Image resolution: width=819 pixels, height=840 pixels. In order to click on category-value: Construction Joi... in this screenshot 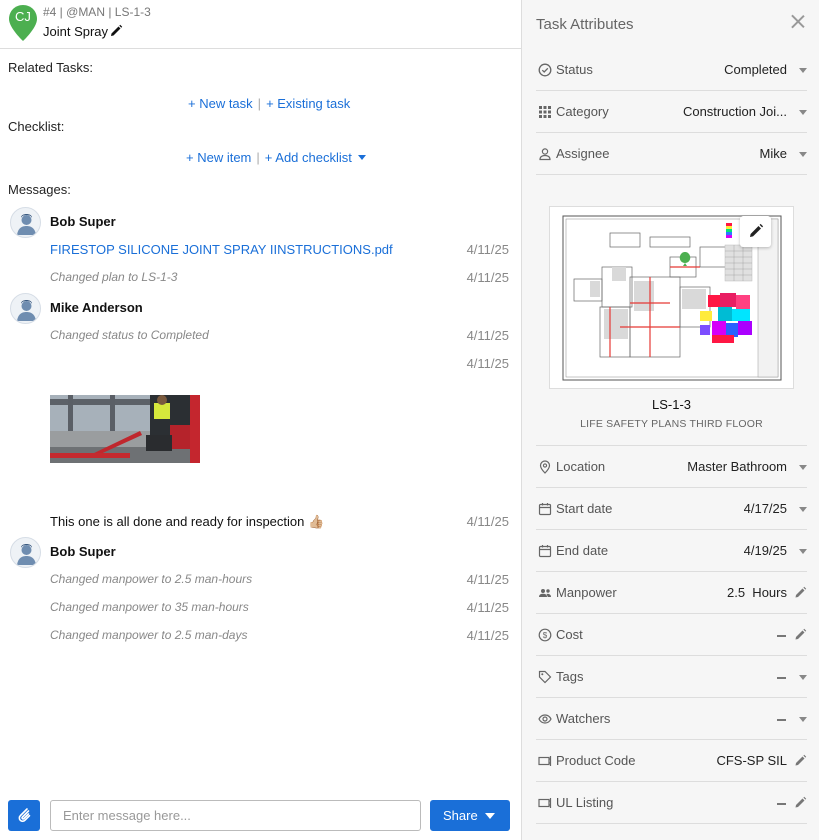, I will do `click(734, 111)`.